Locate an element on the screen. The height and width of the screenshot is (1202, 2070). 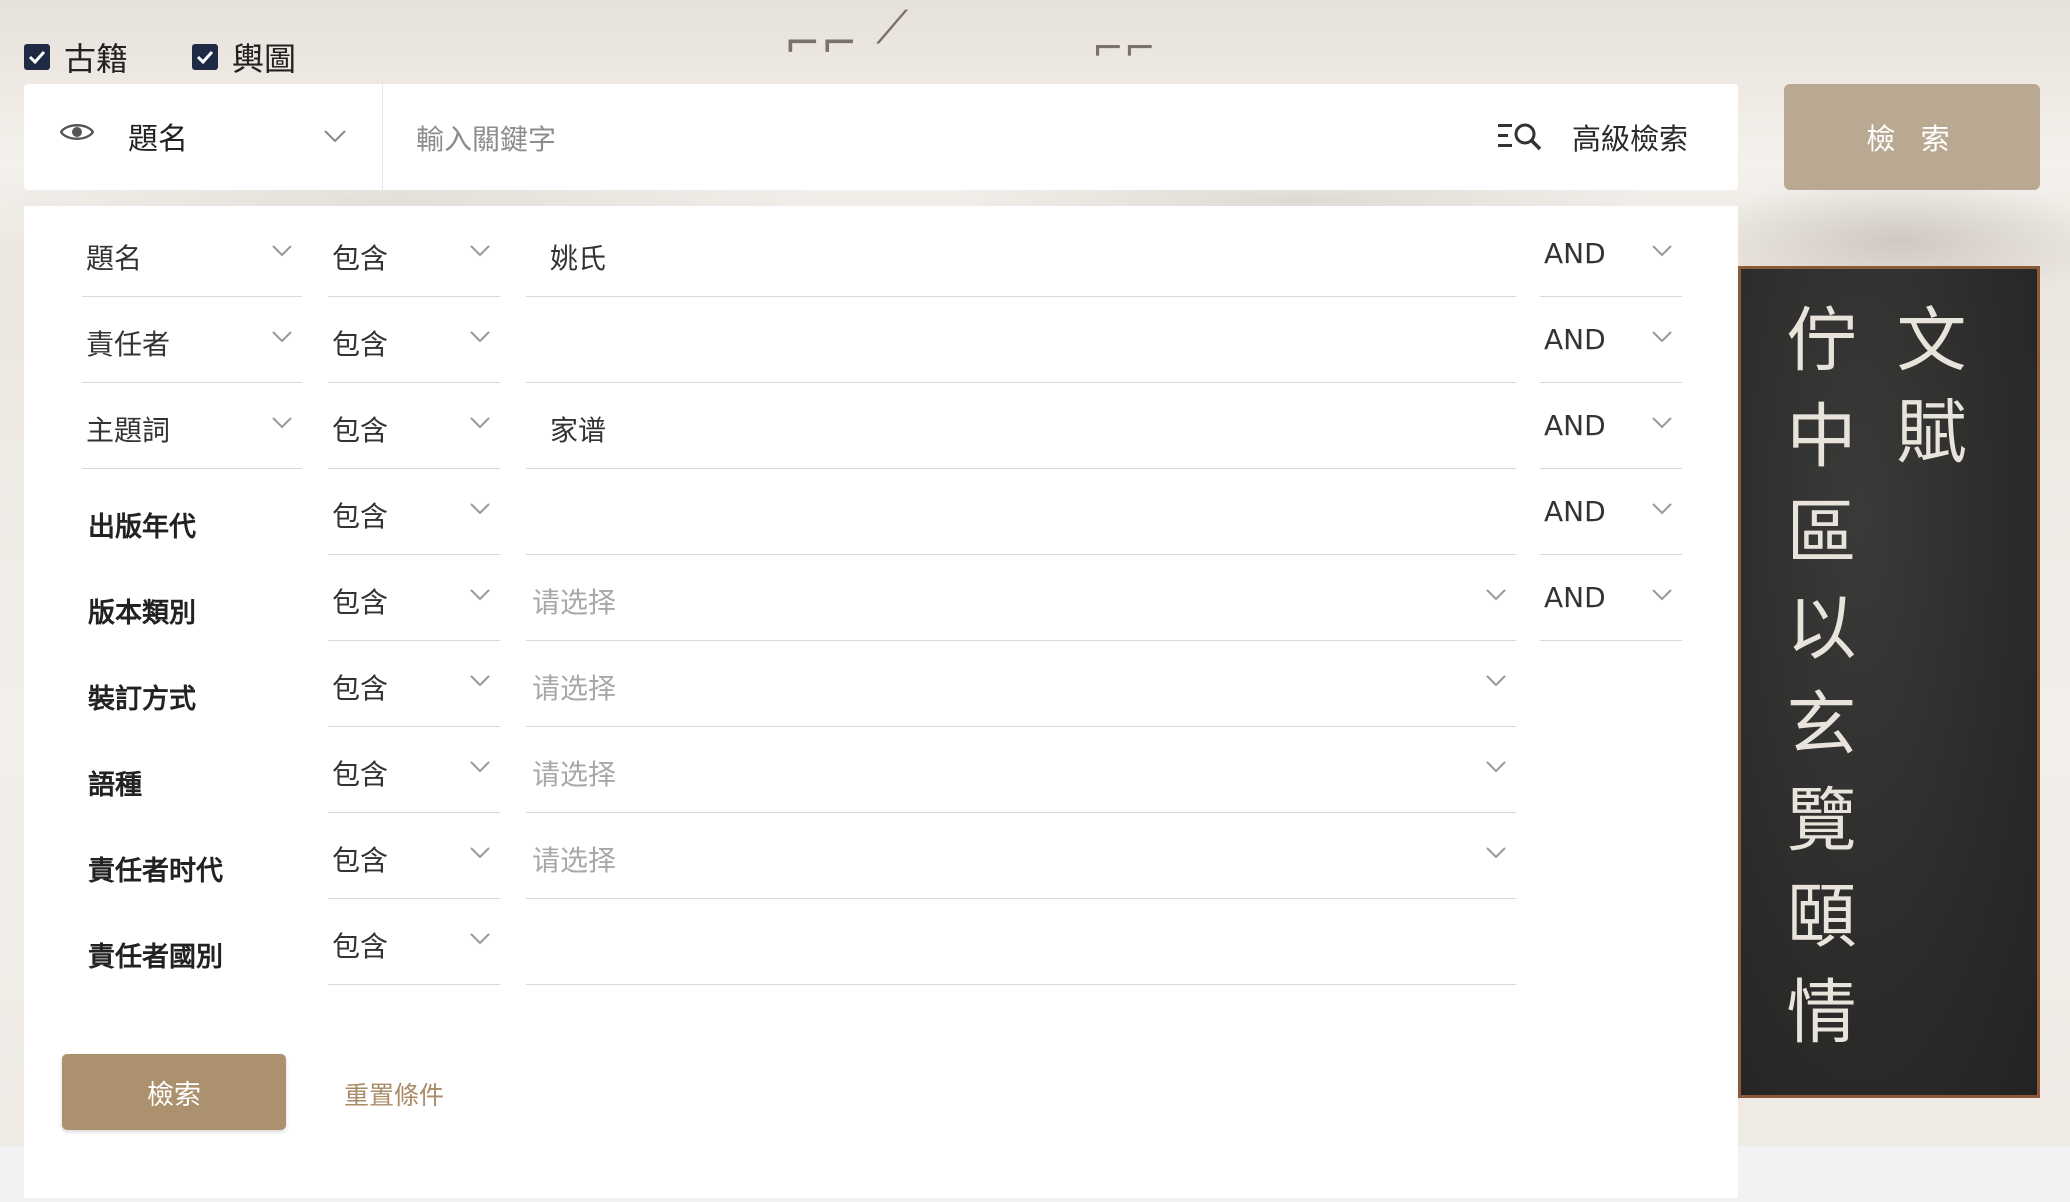
advanced-submit-button: 檢索 is located at coordinates (174, 1092).